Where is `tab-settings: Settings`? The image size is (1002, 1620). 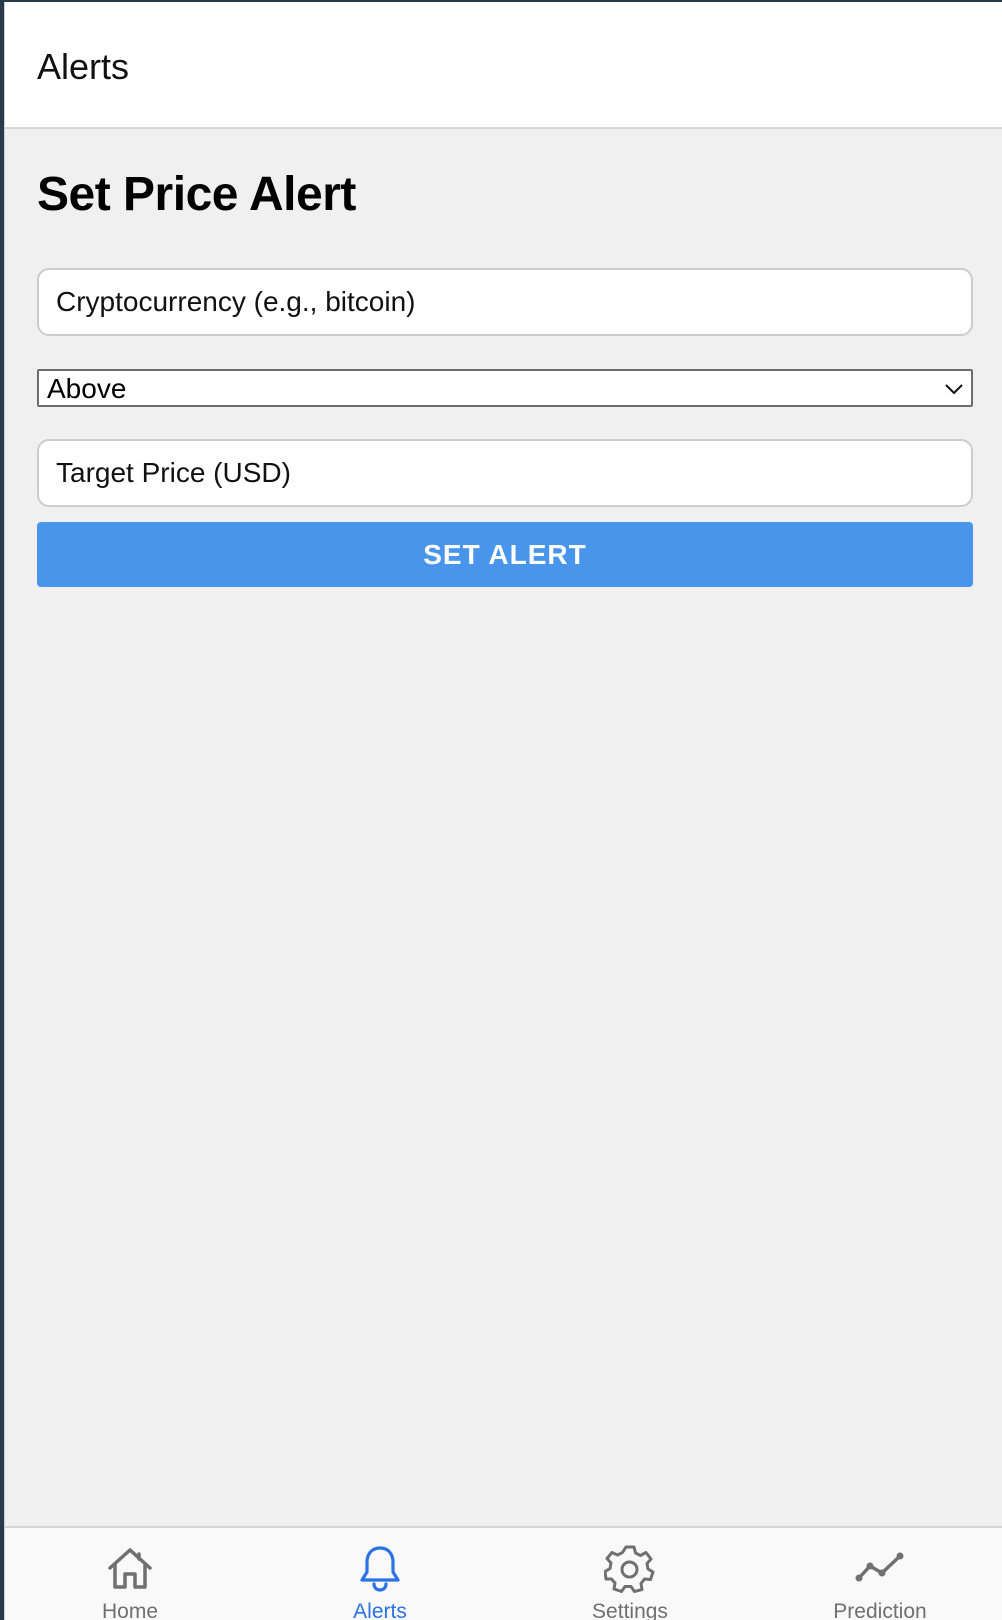 tab-settings: Settings is located at coordinates (630, 1574).